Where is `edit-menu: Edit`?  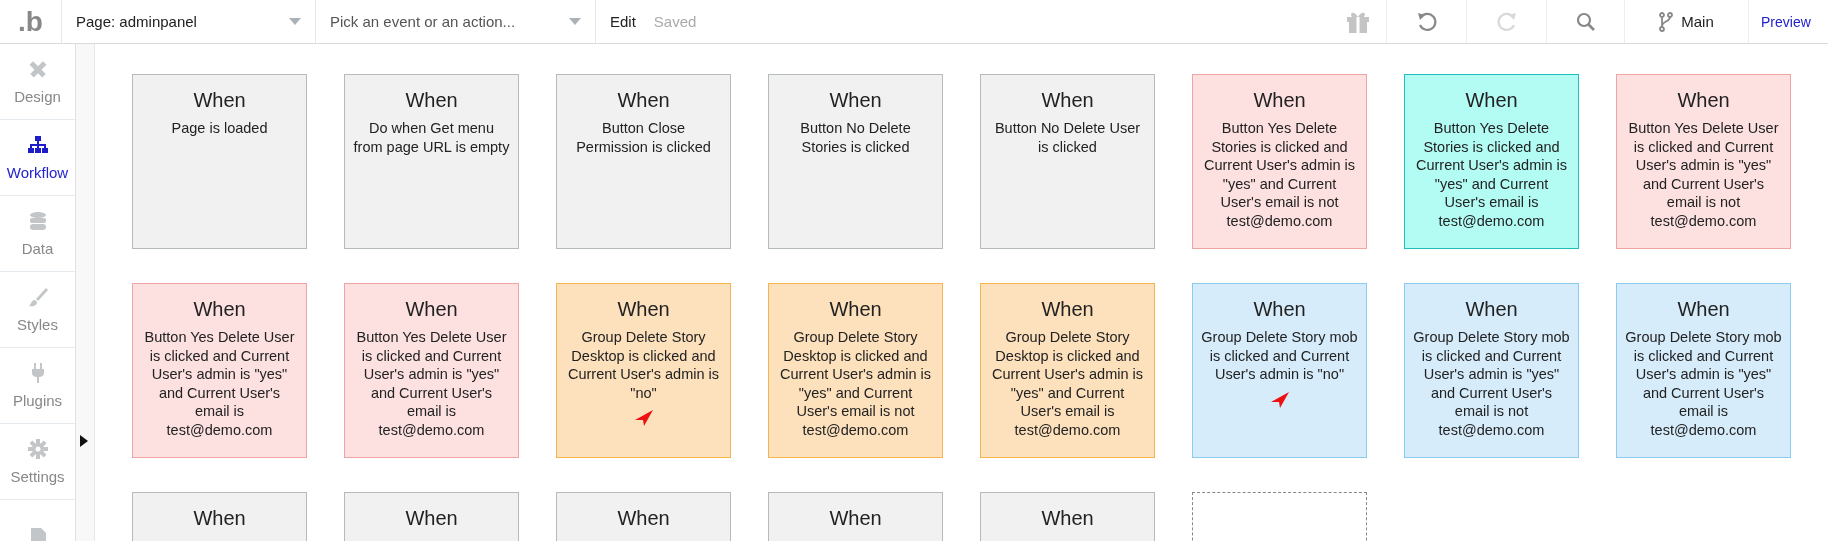
edit-menu: Edit is located at coordinates (623, 21).